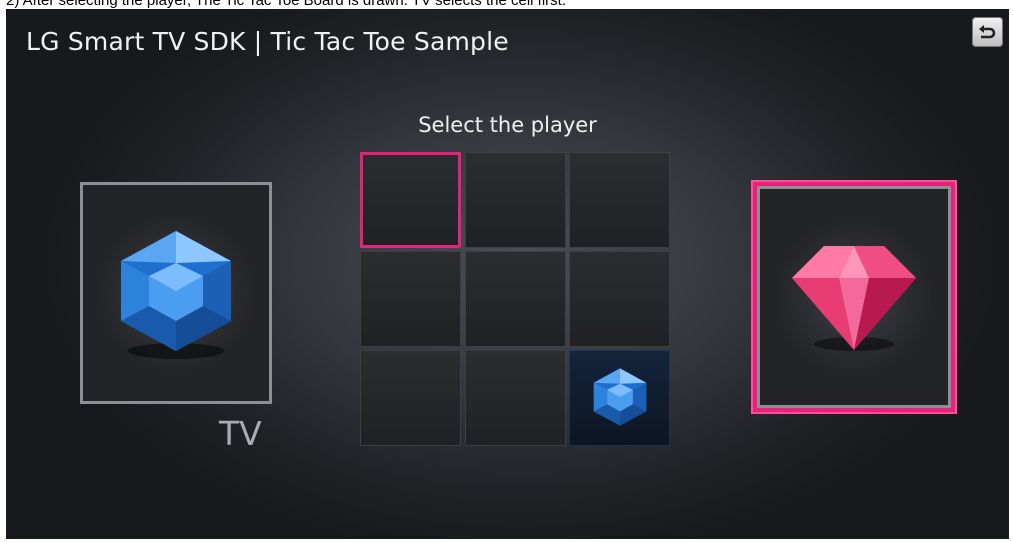  I want to click on back-button, so click(987, 32).